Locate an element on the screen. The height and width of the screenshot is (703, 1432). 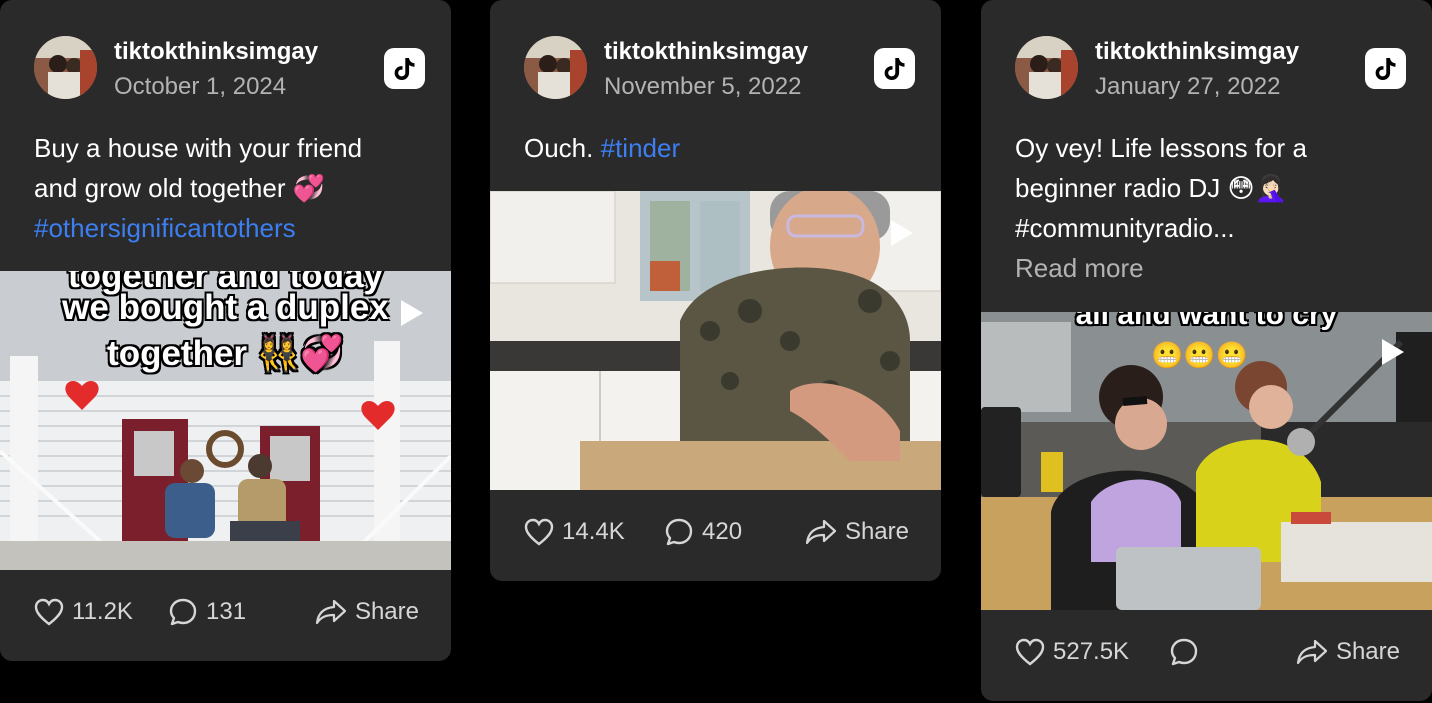
like-count: 11.2K is located at coordinates (102, 611).